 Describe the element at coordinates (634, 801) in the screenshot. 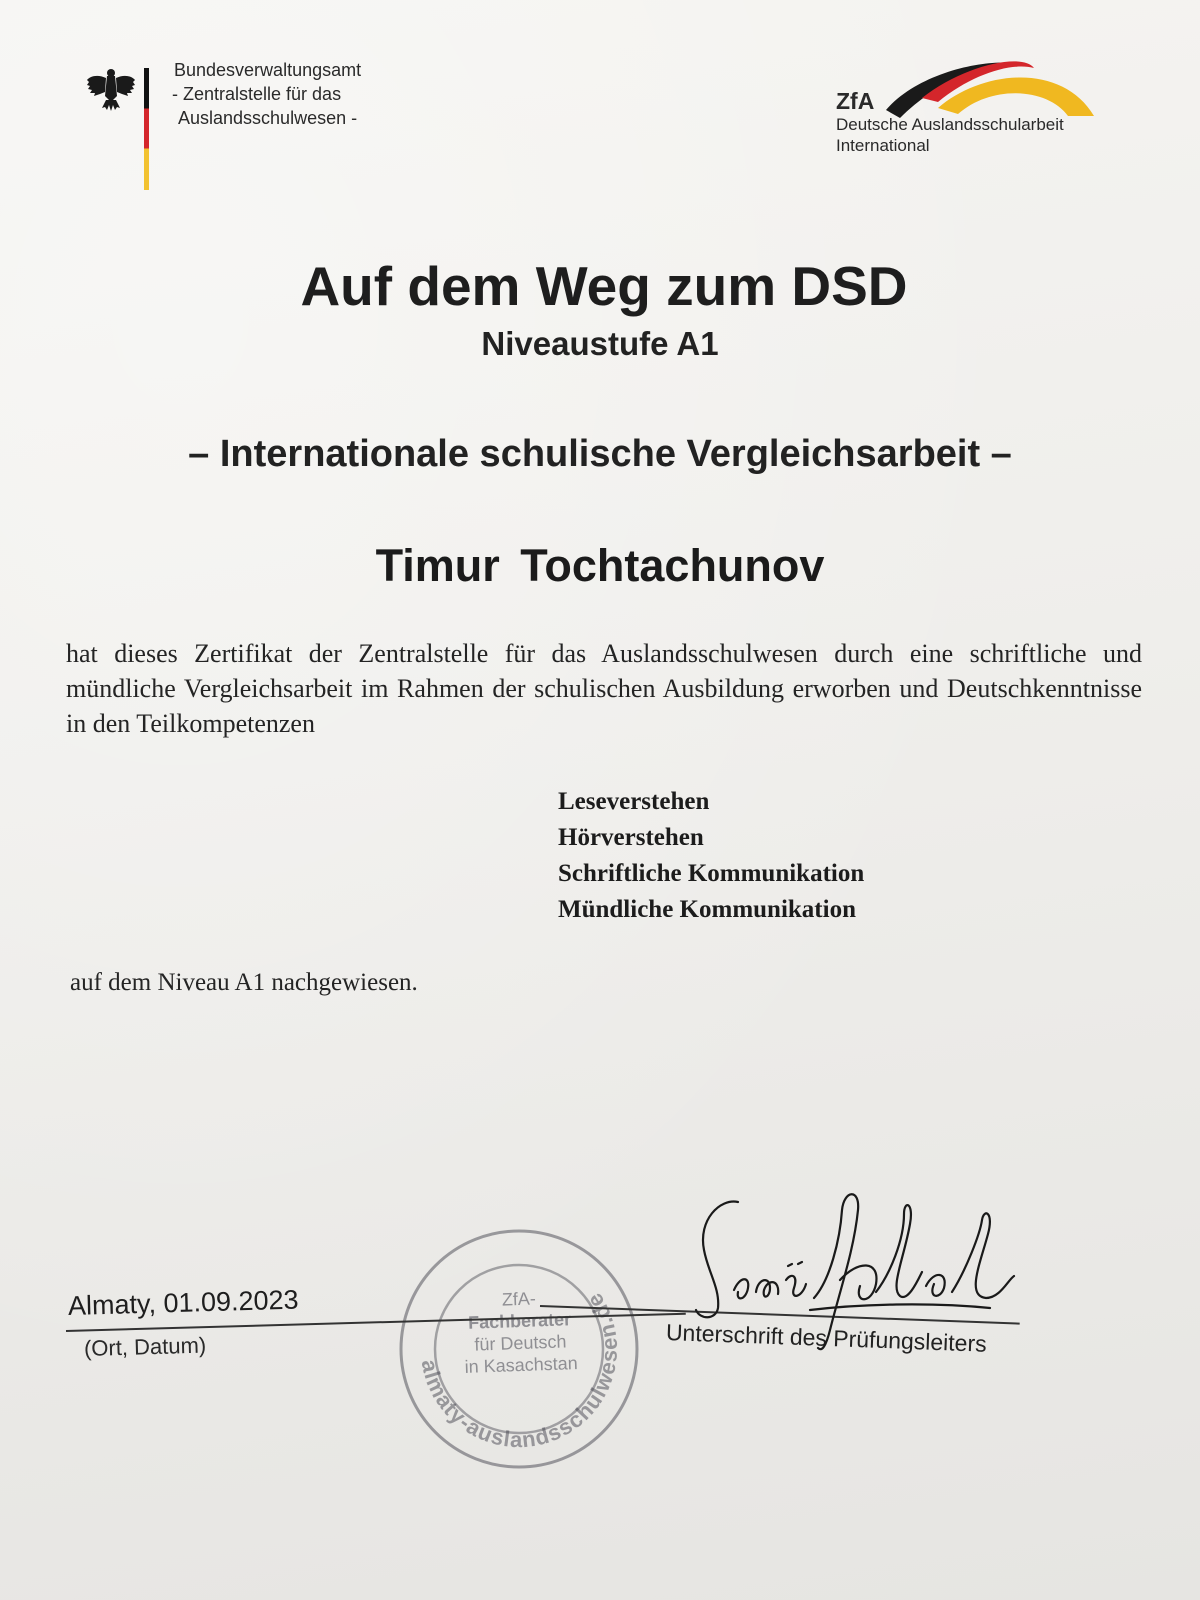

I see `competency-item: Leseverstehen` at that location.